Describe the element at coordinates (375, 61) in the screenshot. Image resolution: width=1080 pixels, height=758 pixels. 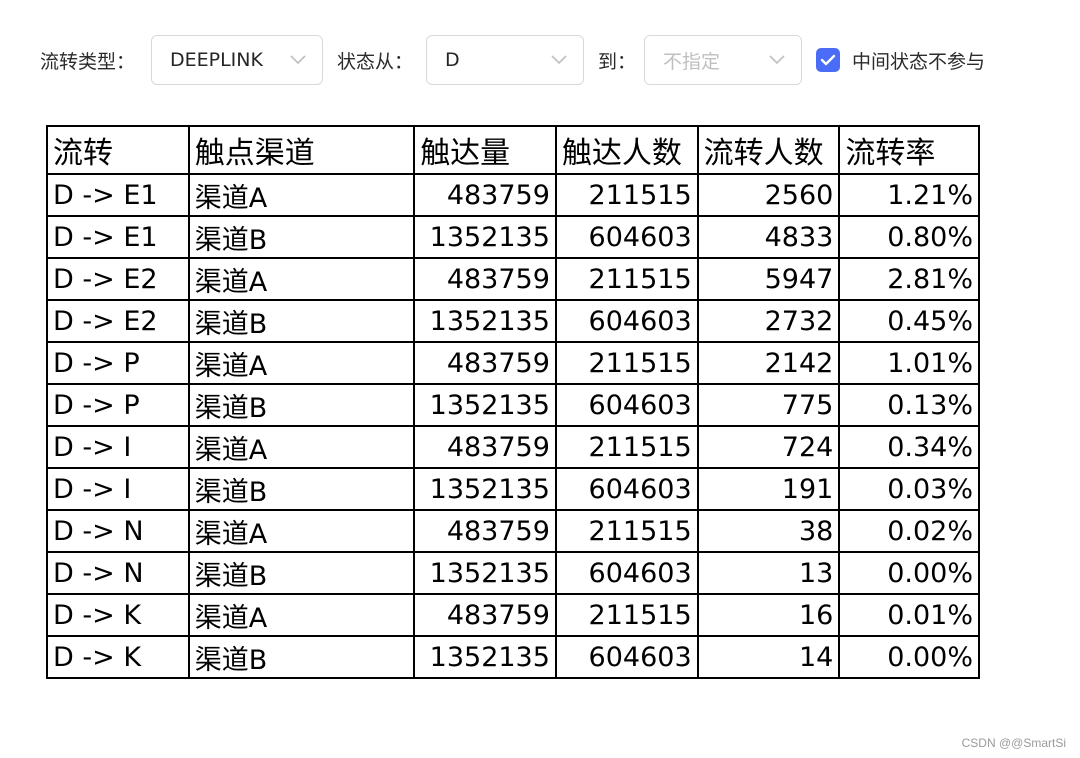
I see `state-from-label: 状态从：` at that location.